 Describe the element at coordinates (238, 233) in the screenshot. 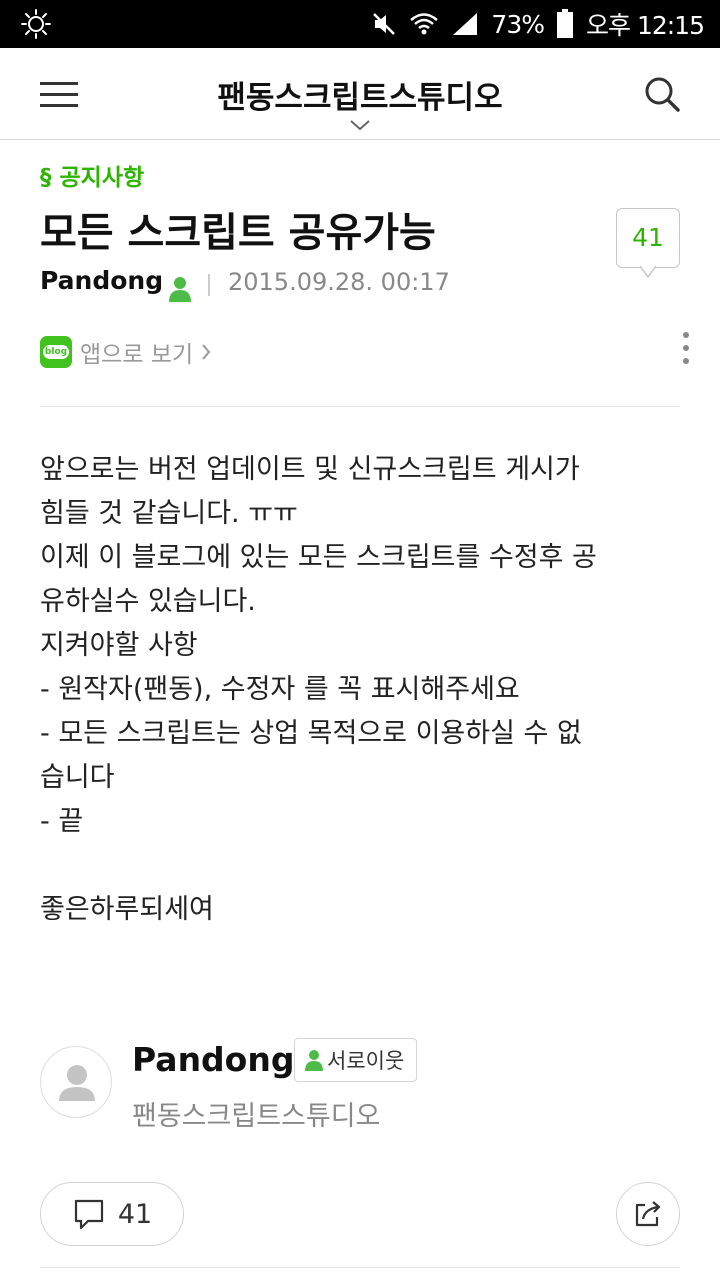

I see `post-title: 모든 스크립트 공유가능` at that location.